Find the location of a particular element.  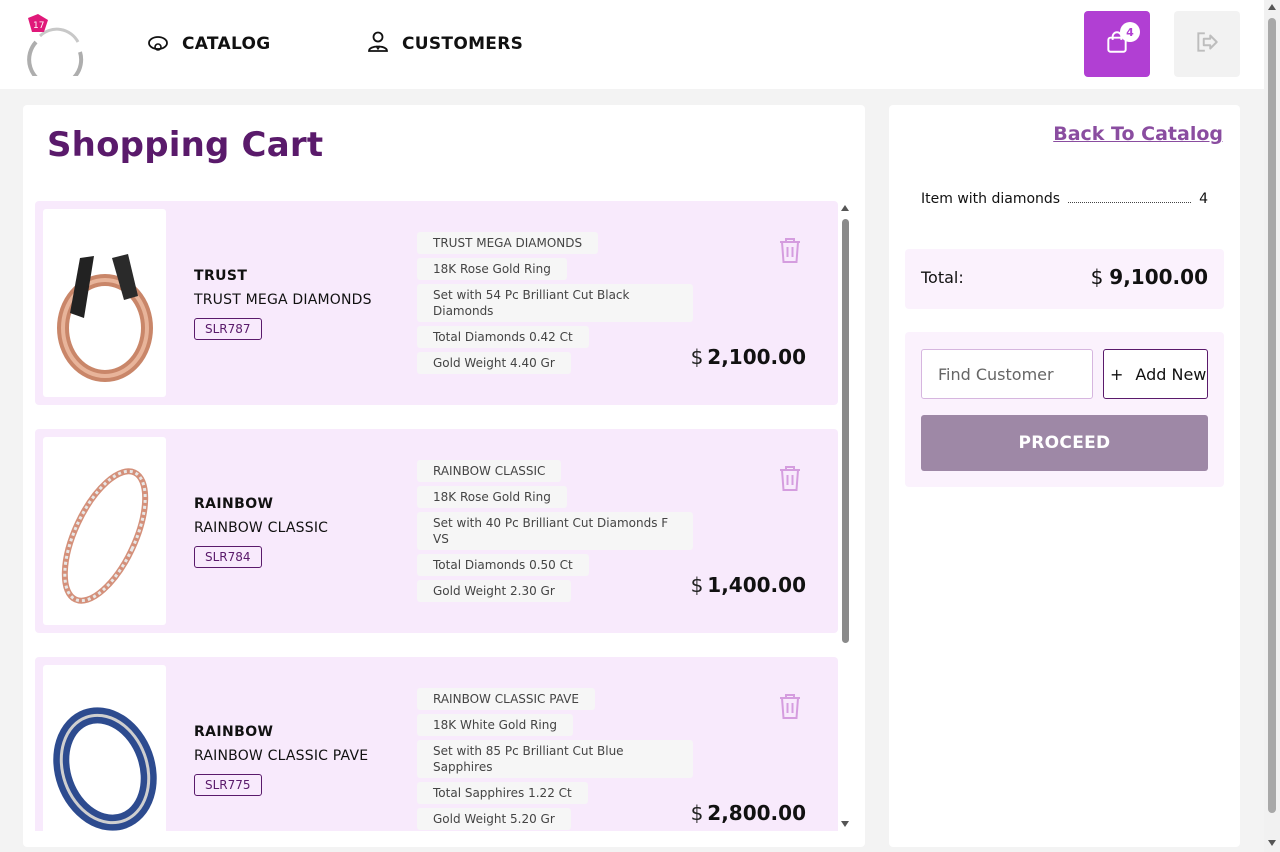

item-price: $ 1,400.00 is located at coordinates (748, 585).